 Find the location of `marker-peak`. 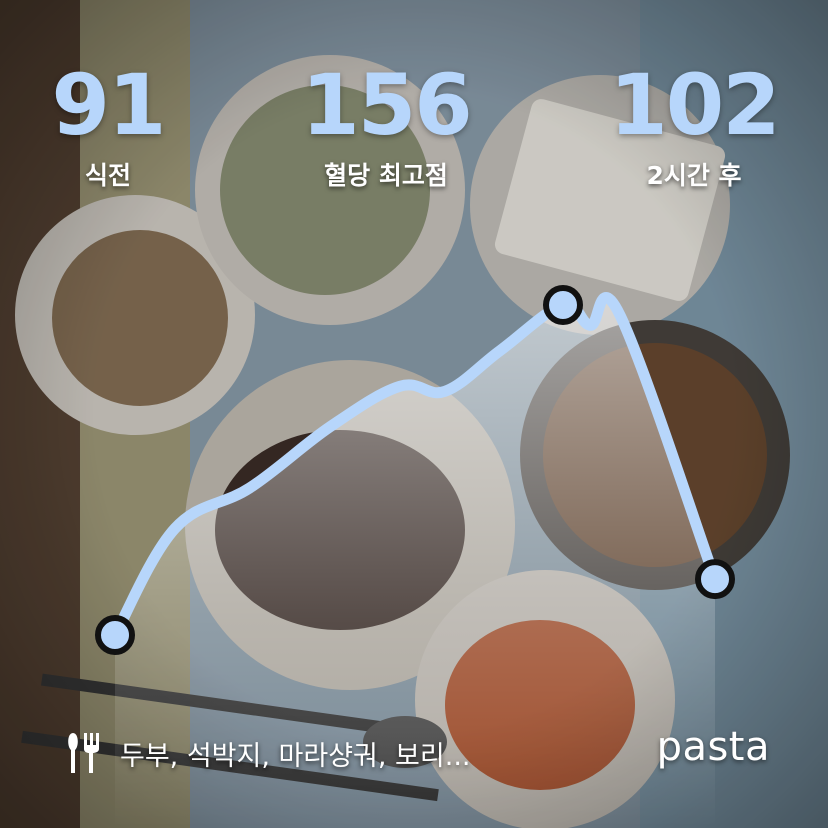

marker-peak is located at coordinates (563, 305).